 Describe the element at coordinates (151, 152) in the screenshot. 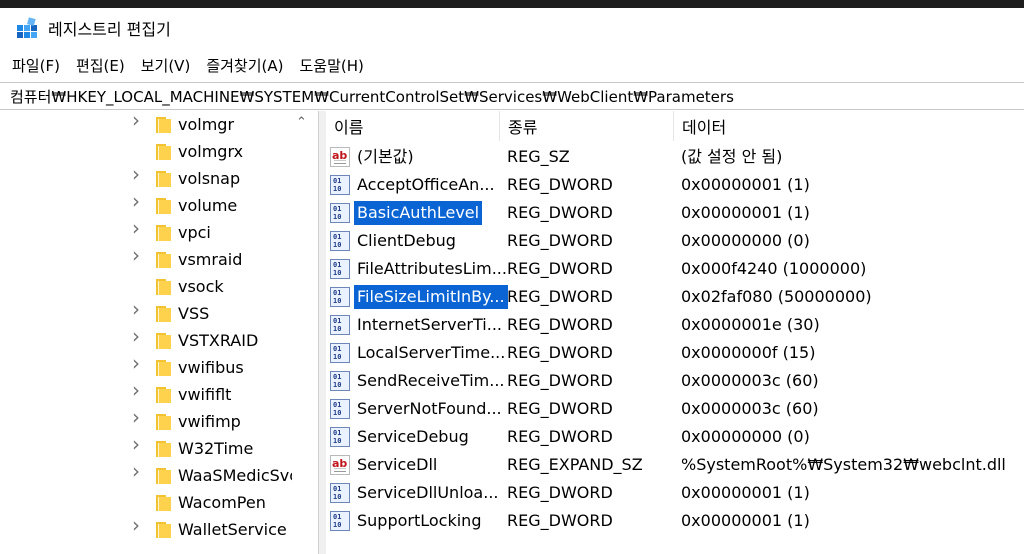

I see `tree-item: volmgrx` at that location.